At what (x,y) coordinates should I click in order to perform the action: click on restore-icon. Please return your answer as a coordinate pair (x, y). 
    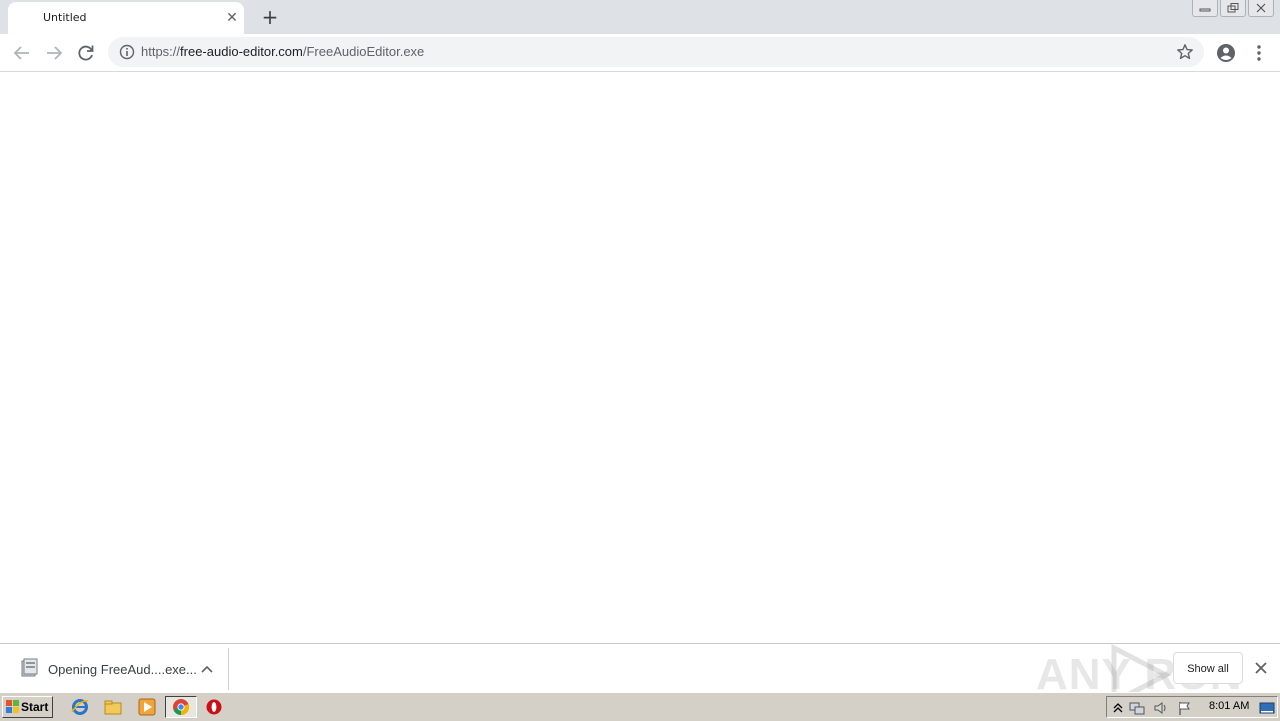
    Looking at the image, I should click on (1233, 8).